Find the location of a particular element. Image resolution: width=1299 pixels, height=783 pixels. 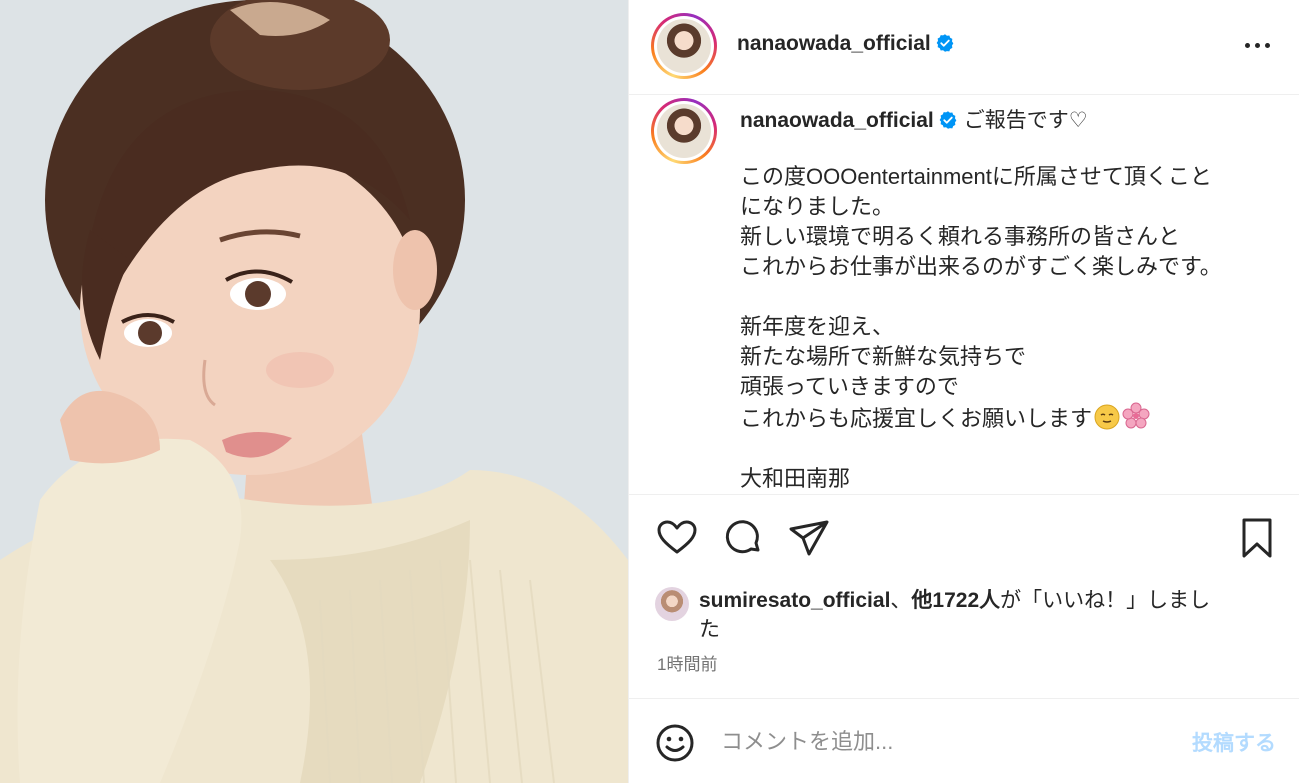

caption-avatar is located at coordinates (684, 131).